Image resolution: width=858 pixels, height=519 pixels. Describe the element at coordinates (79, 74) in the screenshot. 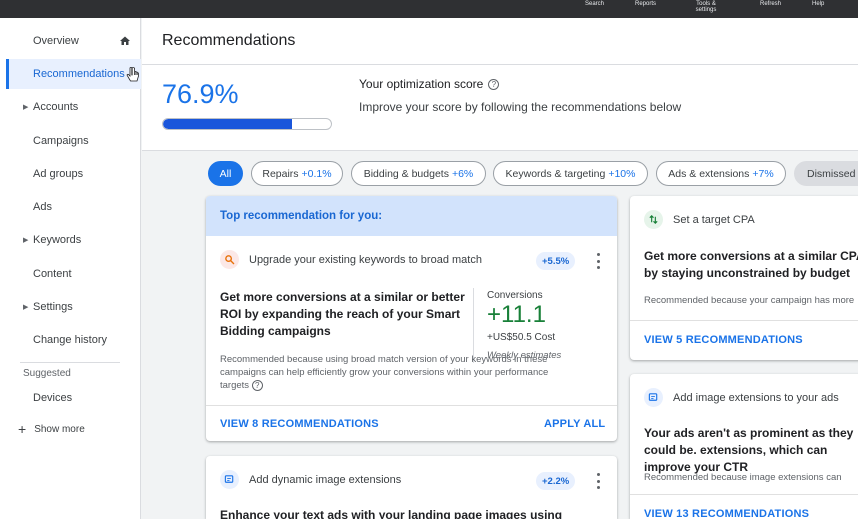

I see `sidebar-item-label: Recommendations` at that location.